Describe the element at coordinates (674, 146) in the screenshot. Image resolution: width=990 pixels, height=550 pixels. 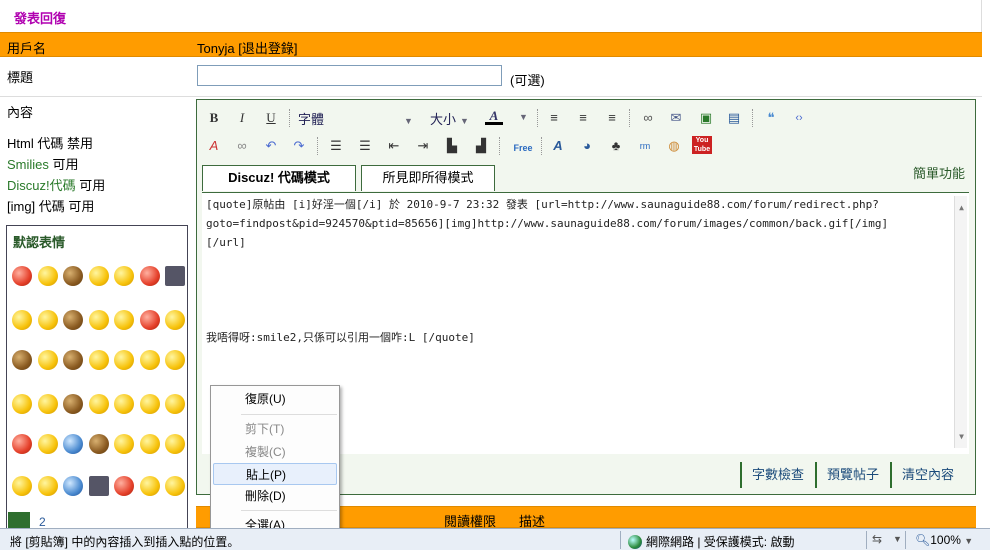
I see `music-icon: ◍` at that location.